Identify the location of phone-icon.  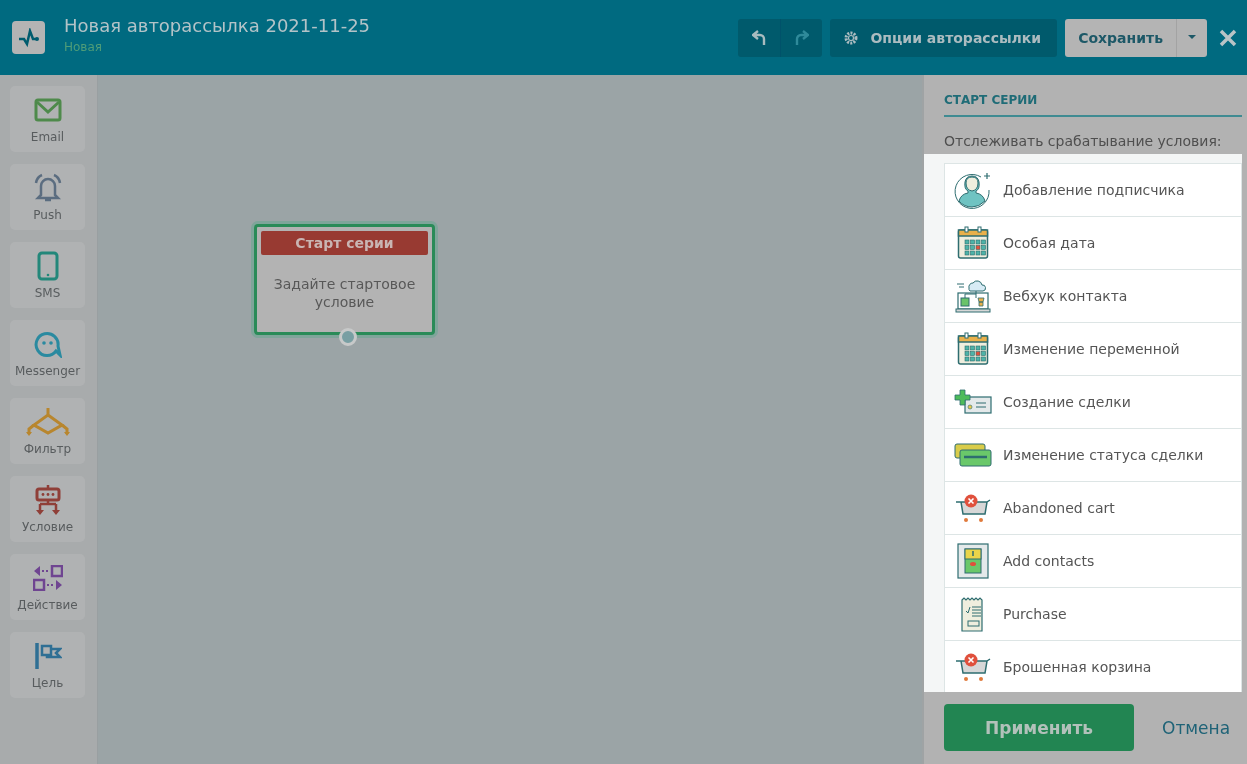
(47, 266).